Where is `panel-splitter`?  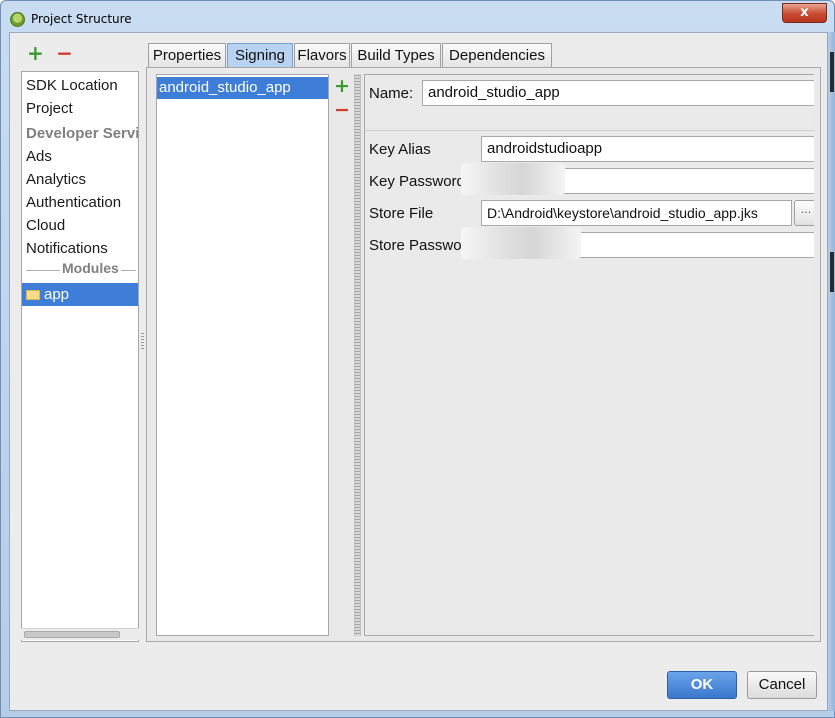 panel-splitter is located at coordinates (357, 355).